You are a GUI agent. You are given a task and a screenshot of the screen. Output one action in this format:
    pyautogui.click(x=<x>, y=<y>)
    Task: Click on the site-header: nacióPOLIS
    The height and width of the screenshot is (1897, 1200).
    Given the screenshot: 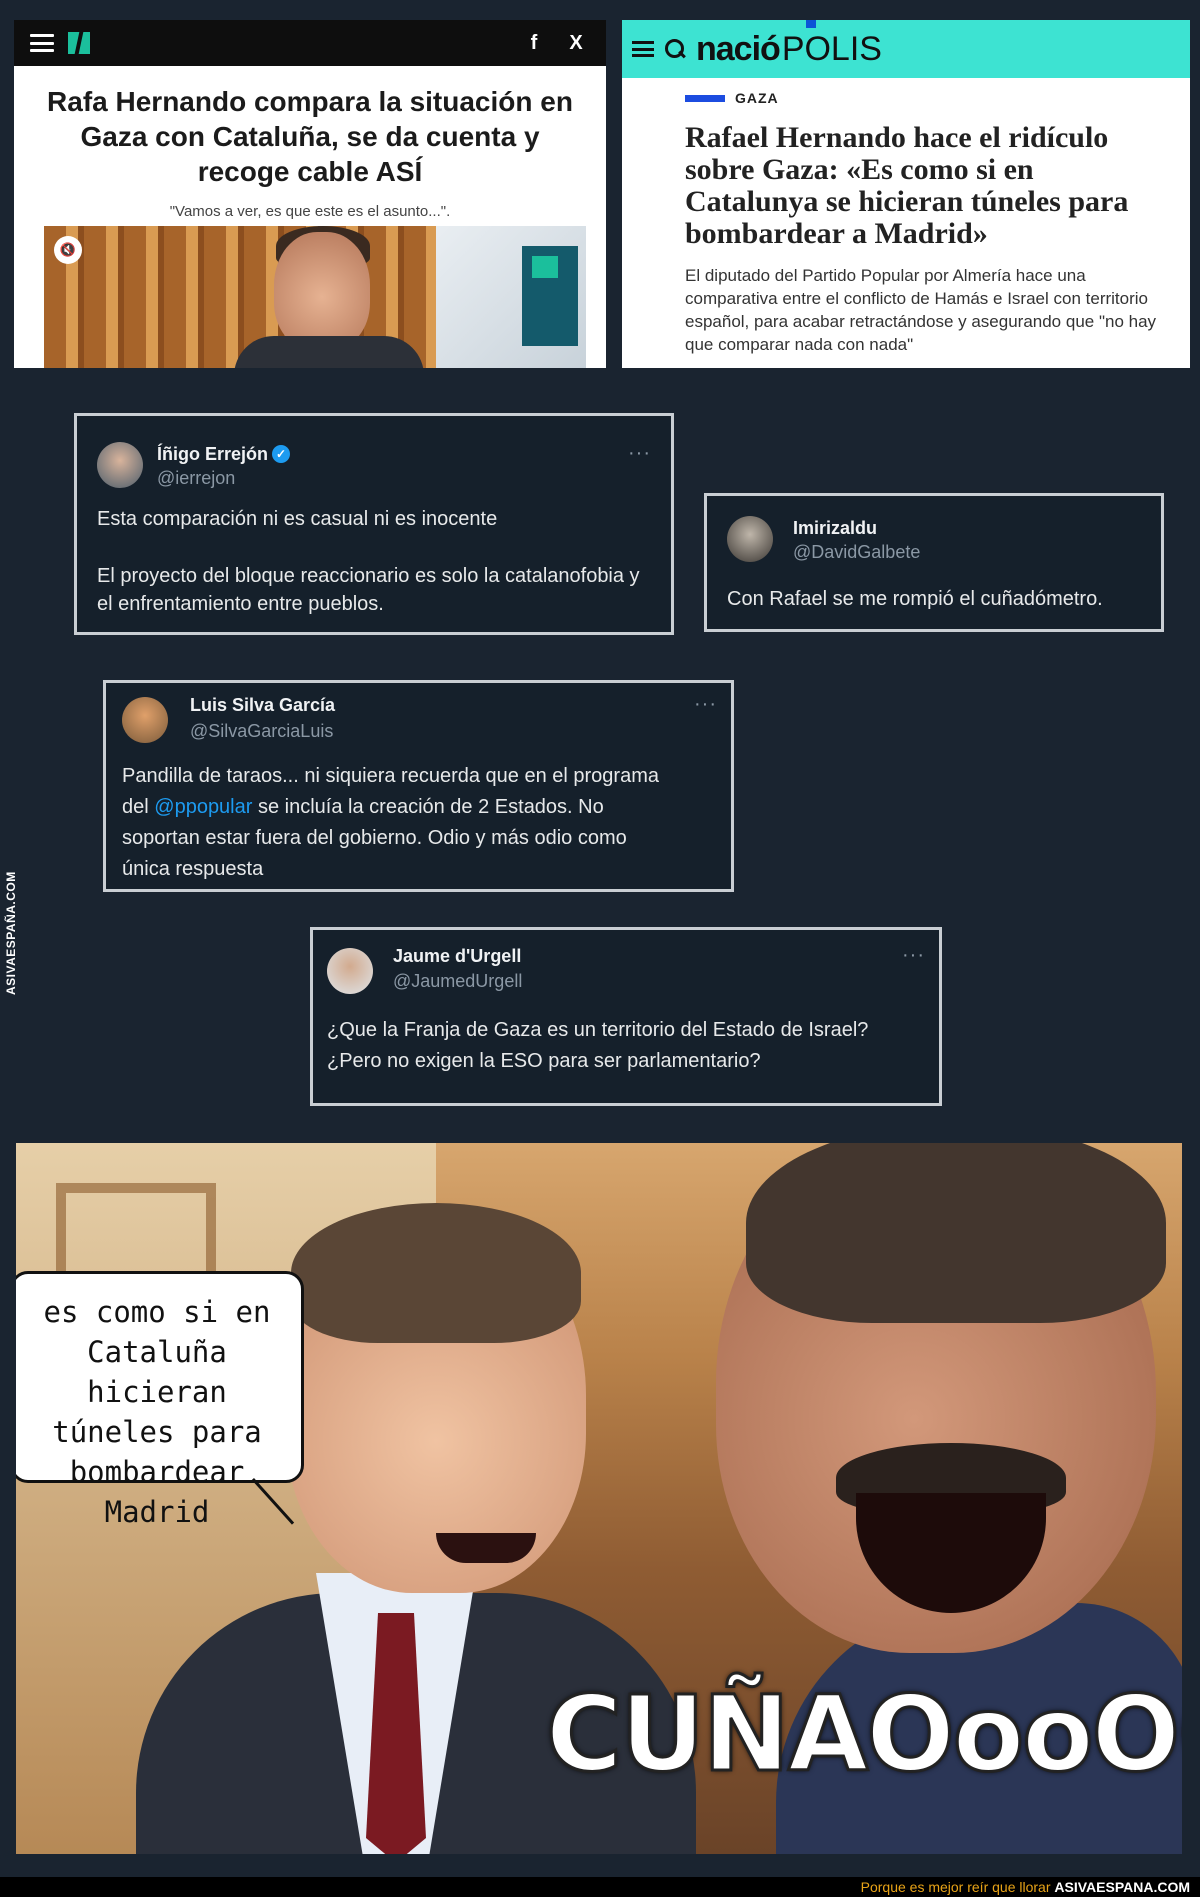 What is the action you would take?
    pyautogui.click(x=906, y=49)
    